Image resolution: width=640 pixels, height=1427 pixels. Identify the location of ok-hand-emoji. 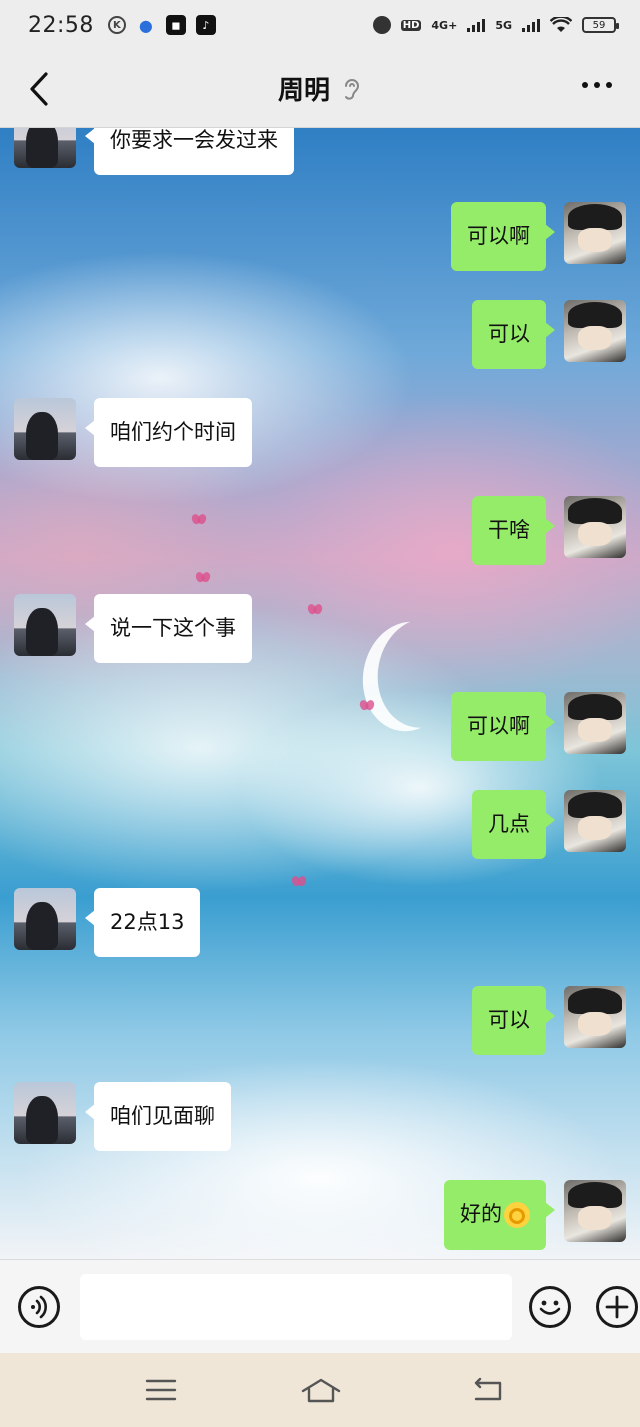
(517, 1215).